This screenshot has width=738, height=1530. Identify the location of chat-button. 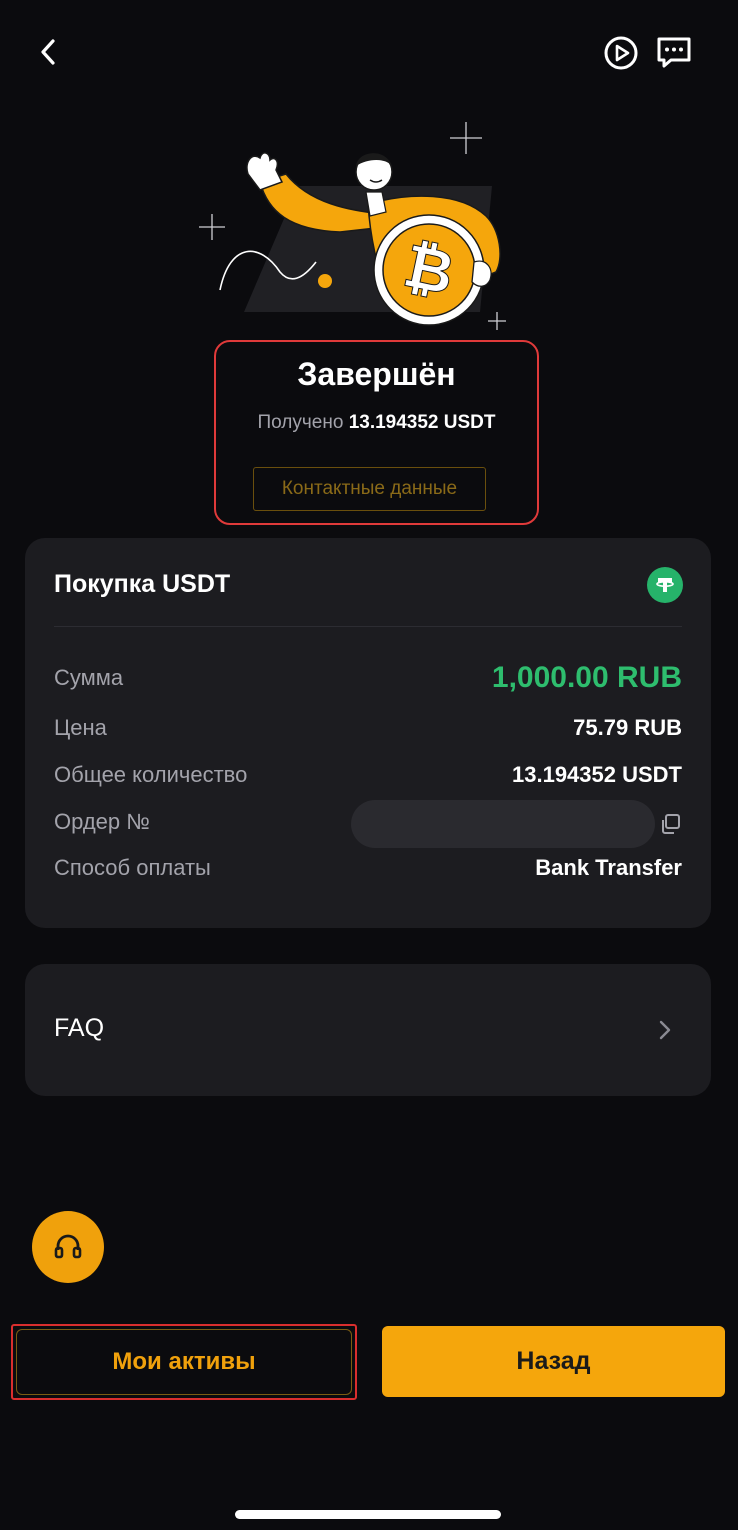
(674, 52).